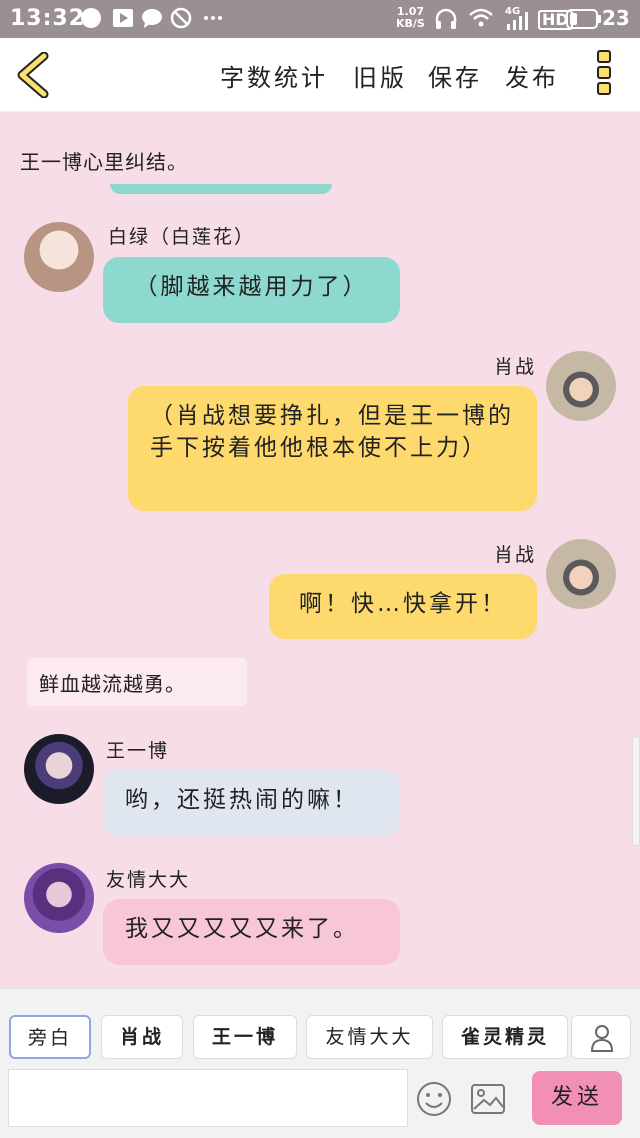 The width and height of the screenshot is (640, 1138). I want to click on video-icon, so click(123, 18).